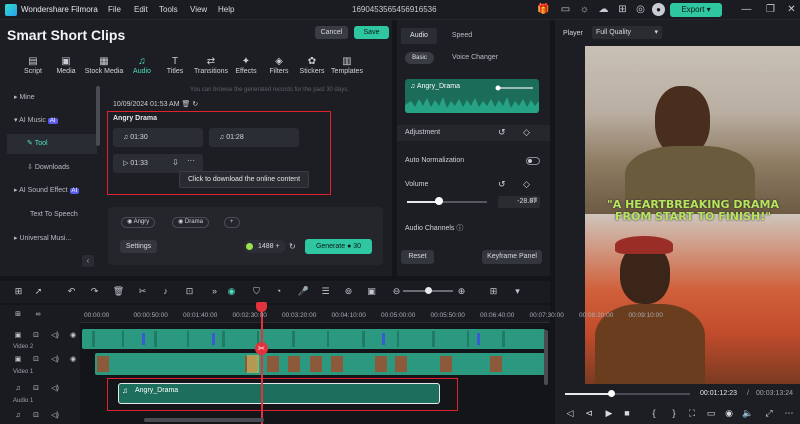 This screenshot has width=800, height=424. I want to click on prev-frame-icon: ◁, so click(570, 413).